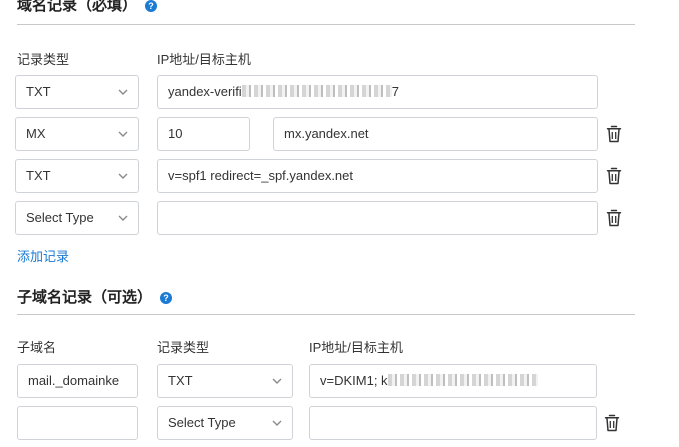 The height and width of the screenshot is (447, 679). I want to click on host-input-value: v=DKIM1; k, so click(454, 381).